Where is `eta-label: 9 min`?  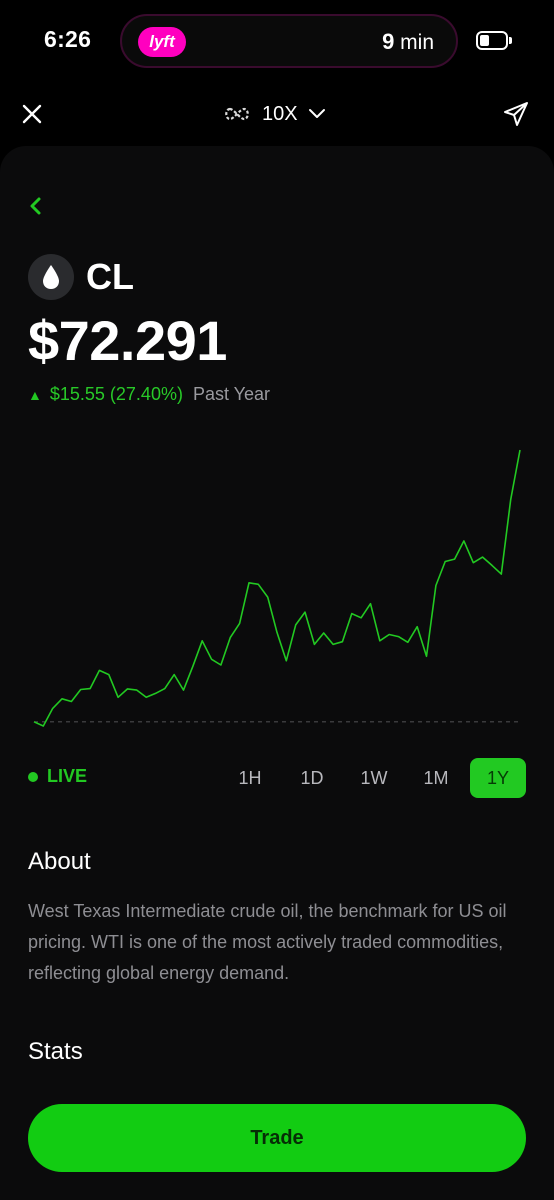 eta-label: 9 min is located at coordinates (408, 42).